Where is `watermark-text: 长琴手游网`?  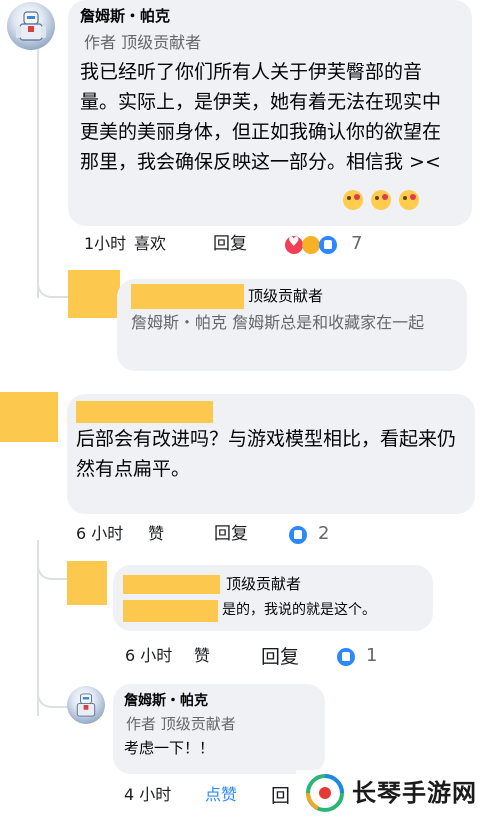
watermark-text: 长琴手游网 is located at coordinates (414, 793).